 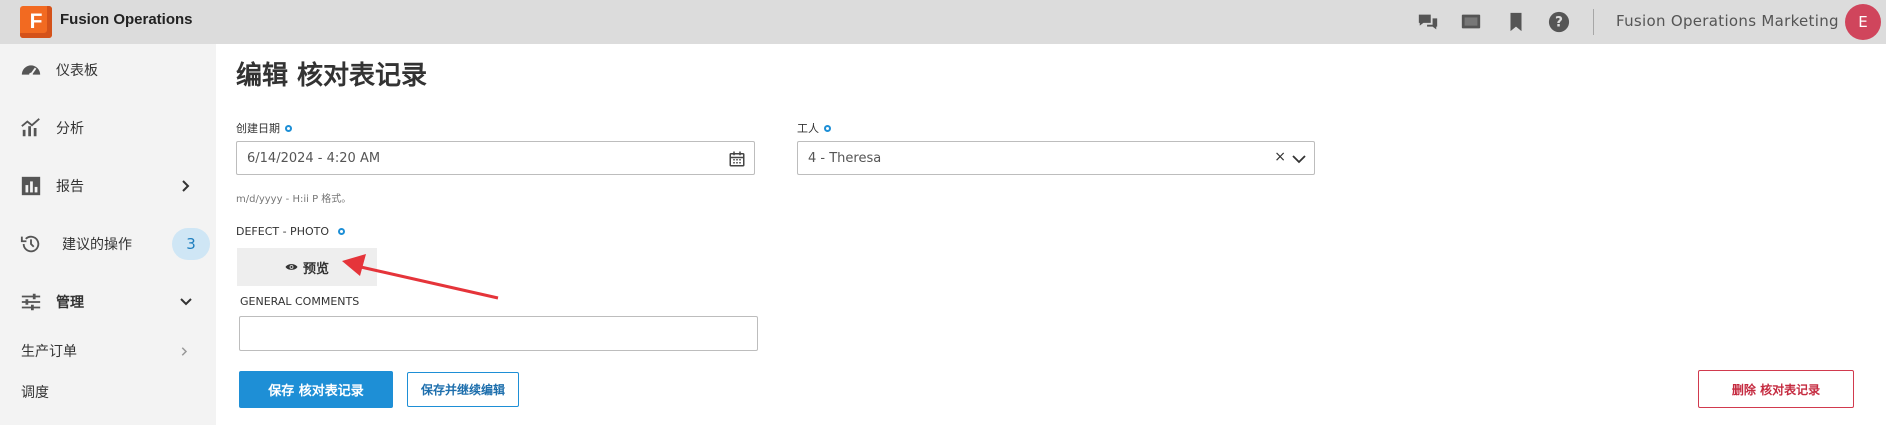 I want to click on help-icon: ?, so click(x=1559, y=22).